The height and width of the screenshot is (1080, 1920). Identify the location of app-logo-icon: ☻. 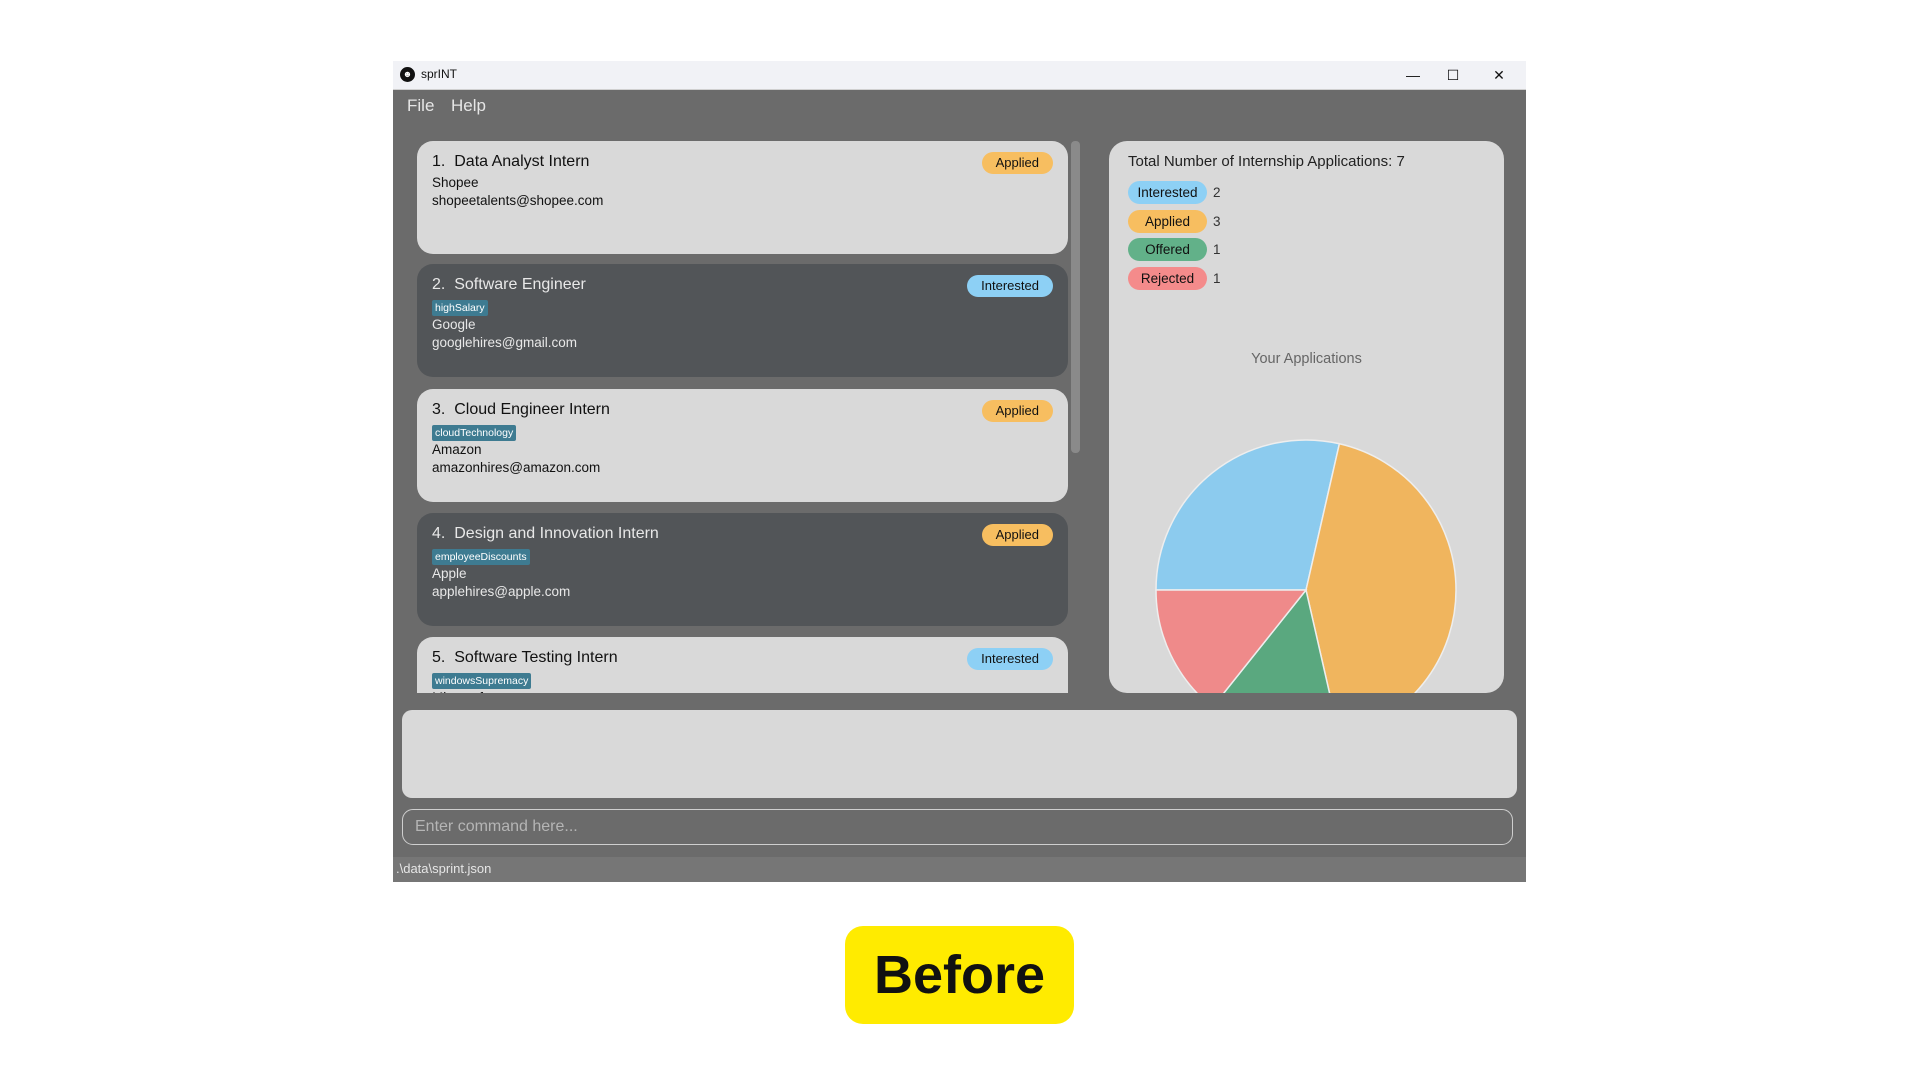
(407, 74).